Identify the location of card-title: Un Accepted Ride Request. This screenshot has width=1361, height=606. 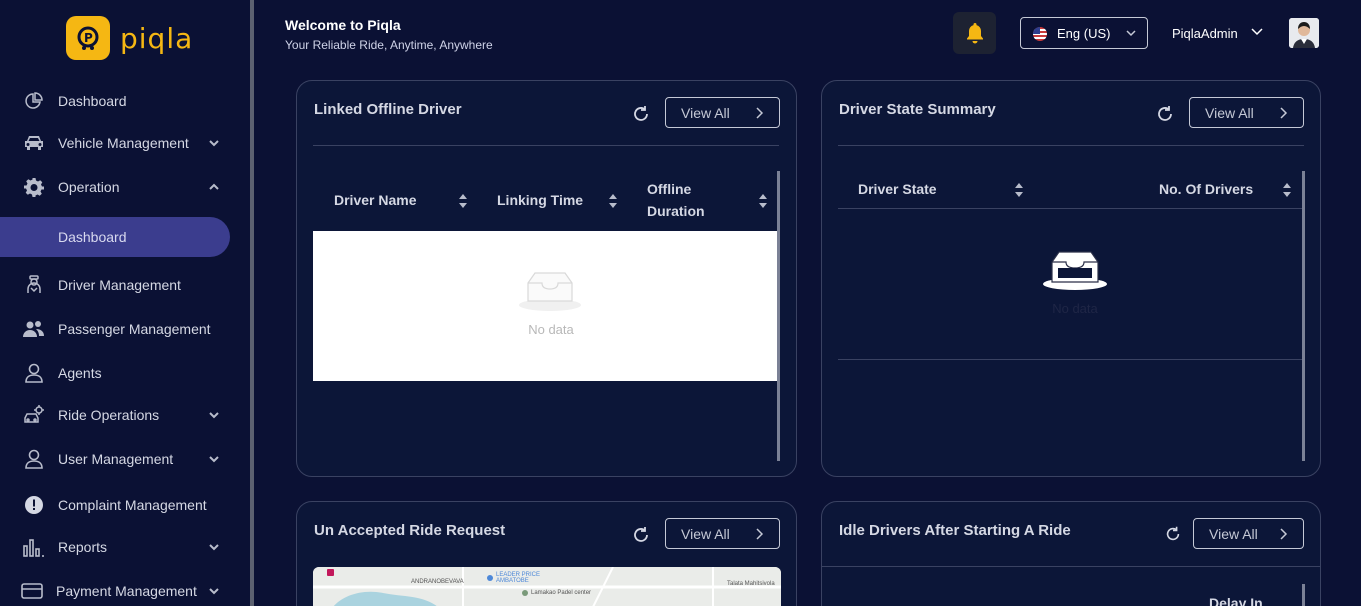
(410, 530).